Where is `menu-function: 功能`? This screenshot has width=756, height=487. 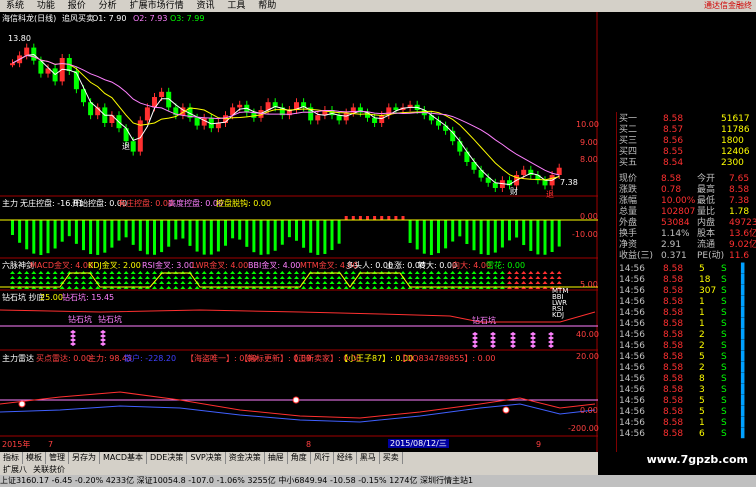
menu-function: 功能 is located at coordinates (46, 6).